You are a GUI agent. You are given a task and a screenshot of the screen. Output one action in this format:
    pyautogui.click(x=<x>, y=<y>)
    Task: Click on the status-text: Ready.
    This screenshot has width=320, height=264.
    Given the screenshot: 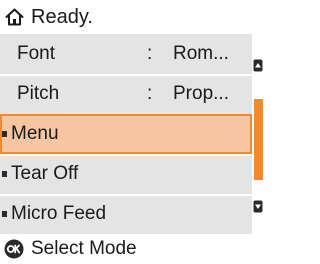 What is the action you would take?
    pyautogui.click(x=62, y=17)
    